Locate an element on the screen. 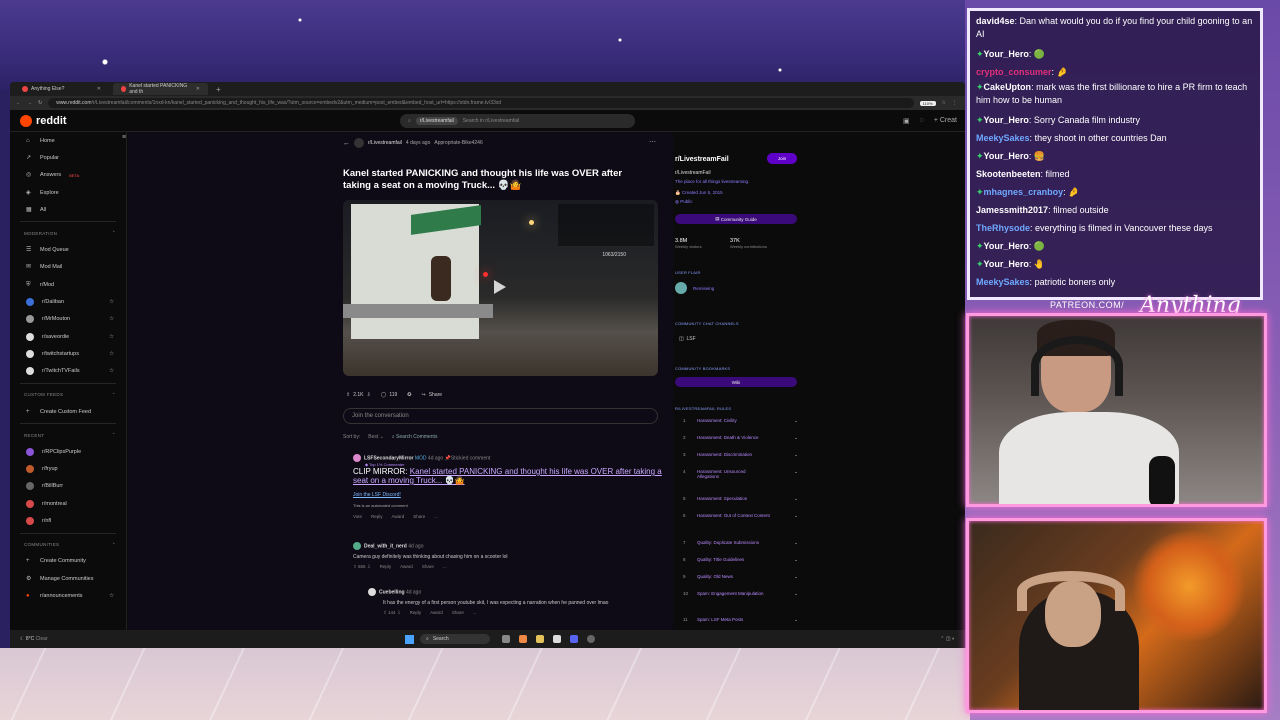 The width and height of the screenshot is (1280, 720). back-icon: ← is located at coordinates (18, 103).